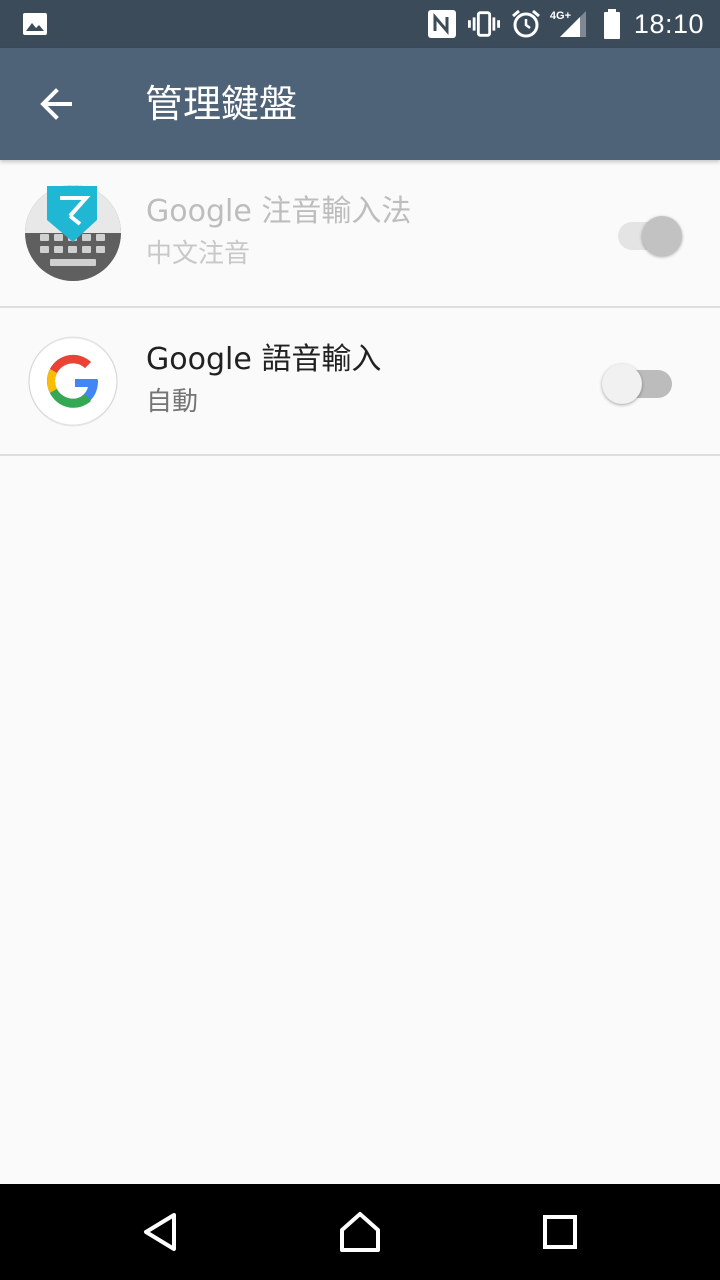 This screenshot has width=720, height=1280. What do you see at coordinates (221, 104) in the screenshot?
I see `page-title: 管理鍵盤` at bounding box center [221, 104].